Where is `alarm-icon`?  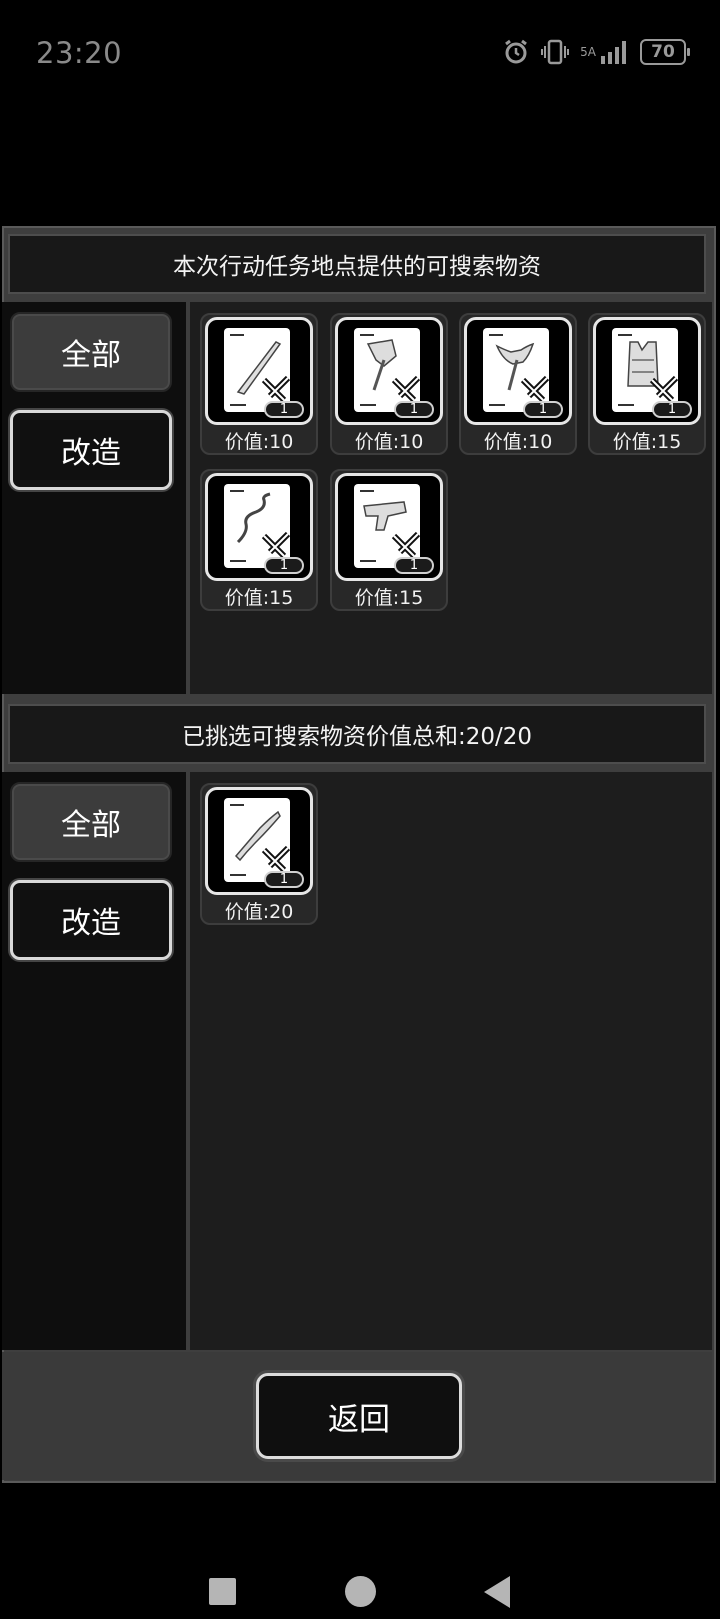 alarm-icon is located at coordinates (516, 52).